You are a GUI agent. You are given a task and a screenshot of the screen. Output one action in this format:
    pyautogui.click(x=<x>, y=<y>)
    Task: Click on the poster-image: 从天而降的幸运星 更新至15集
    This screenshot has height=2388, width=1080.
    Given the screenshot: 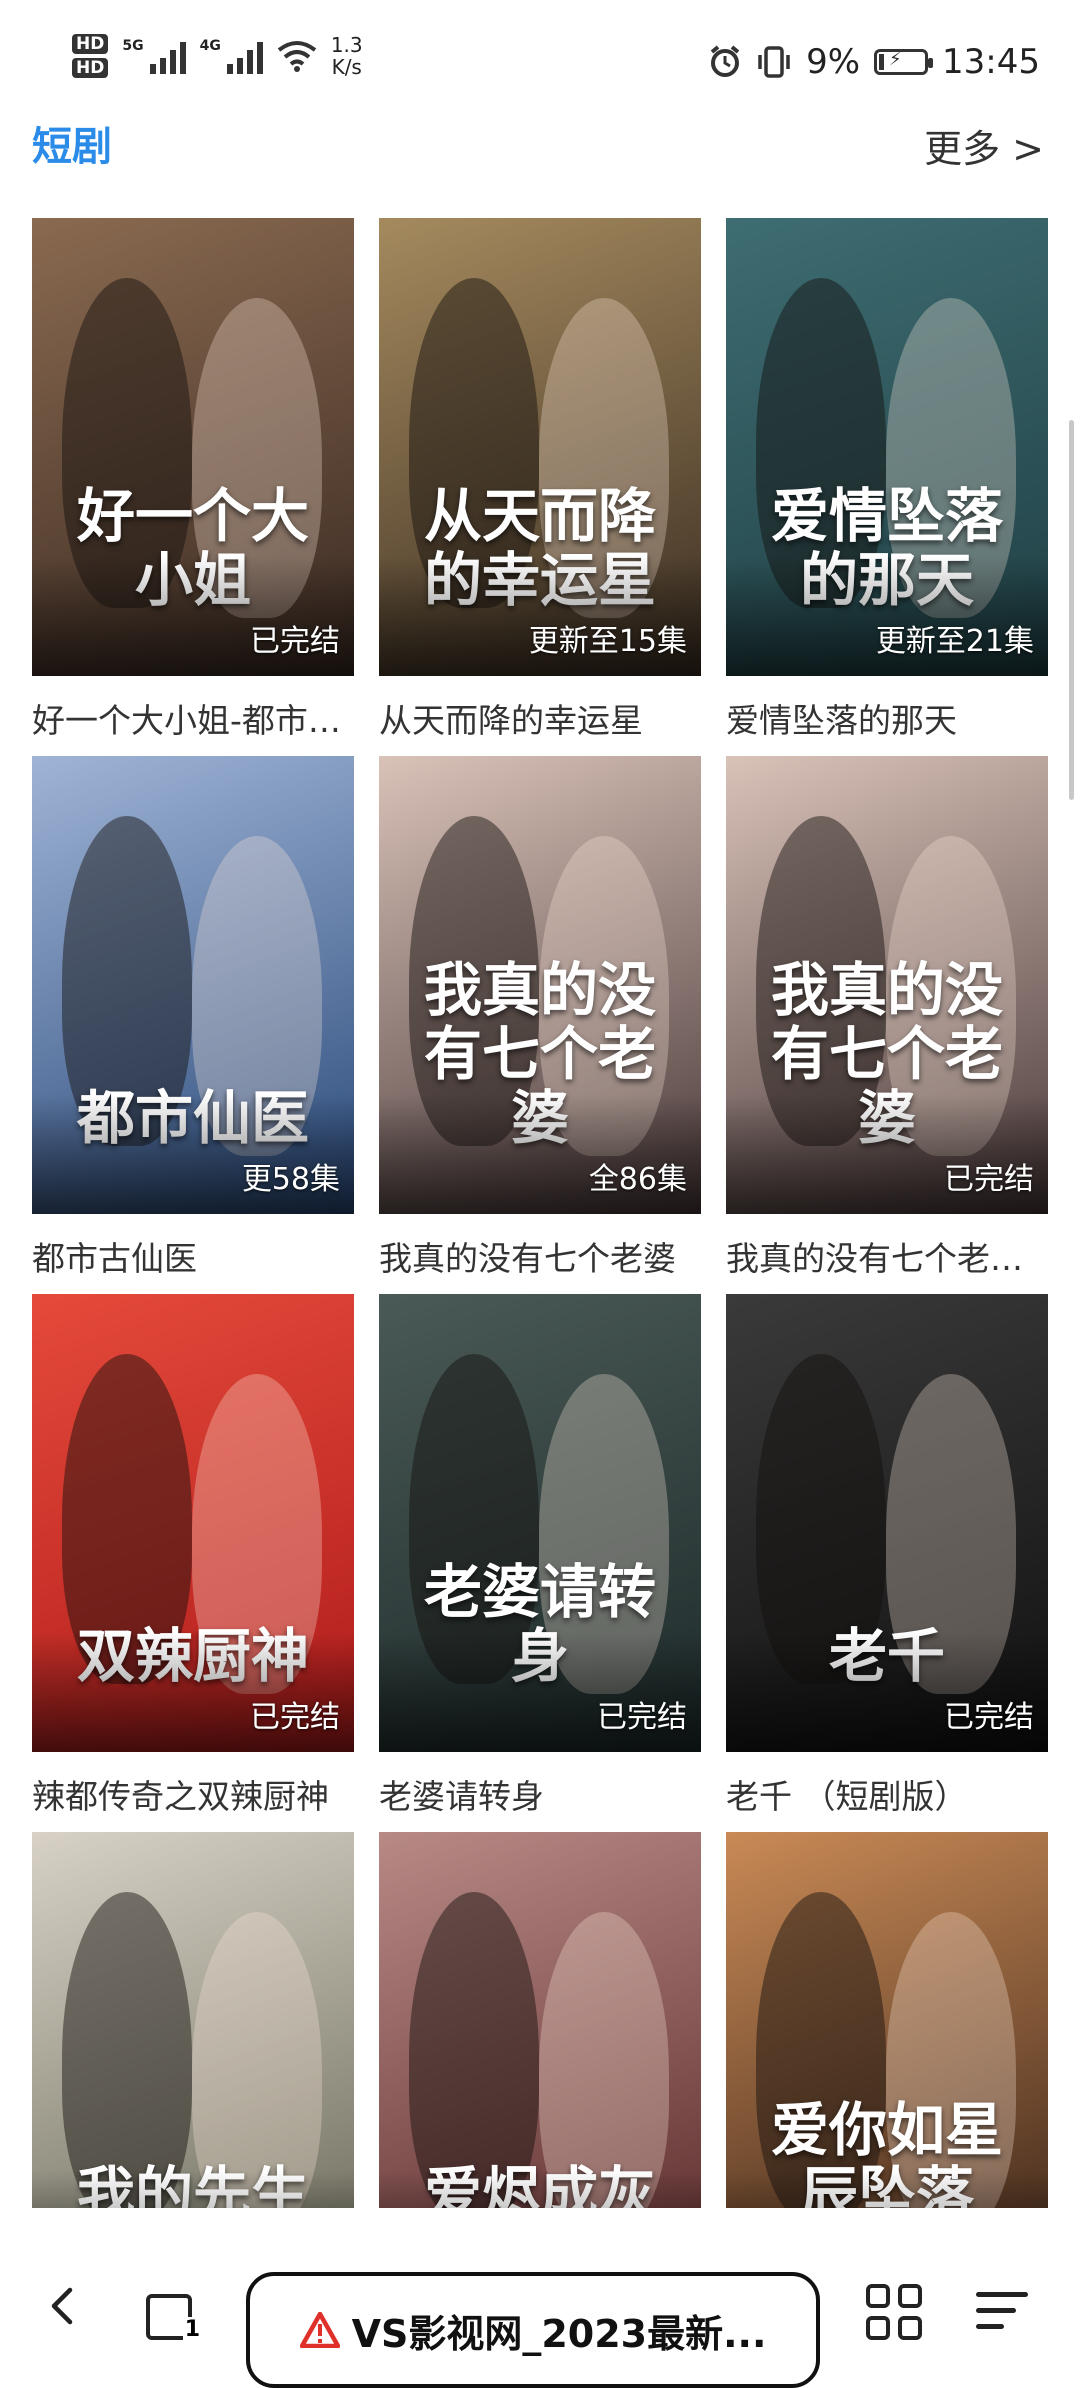 What is the action you would take?
    pyautogui.click(x=540, y=447)
    